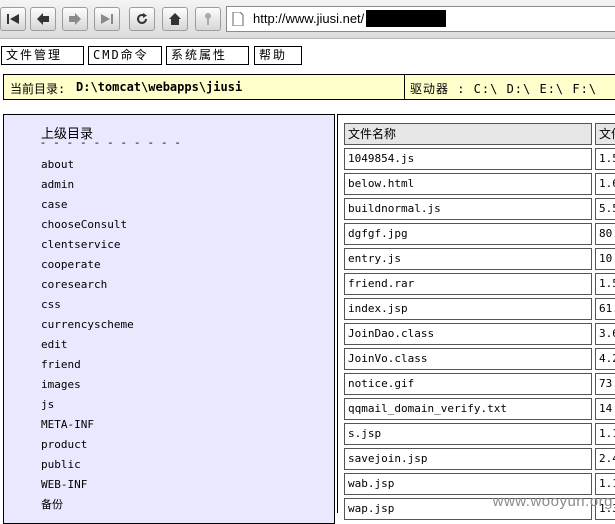 The height and width of the screenshot is (524, 615). I want to click on first-icon, so click(13, 19).